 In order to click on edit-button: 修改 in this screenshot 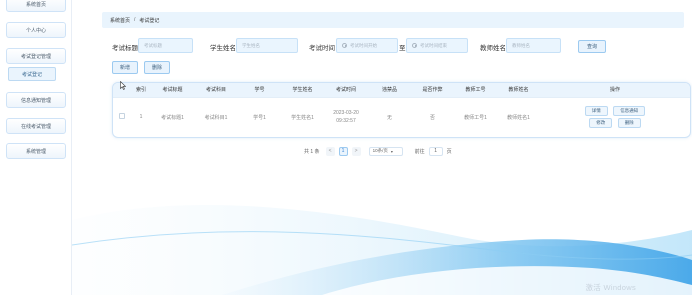, I will do `click(601, 123)`.